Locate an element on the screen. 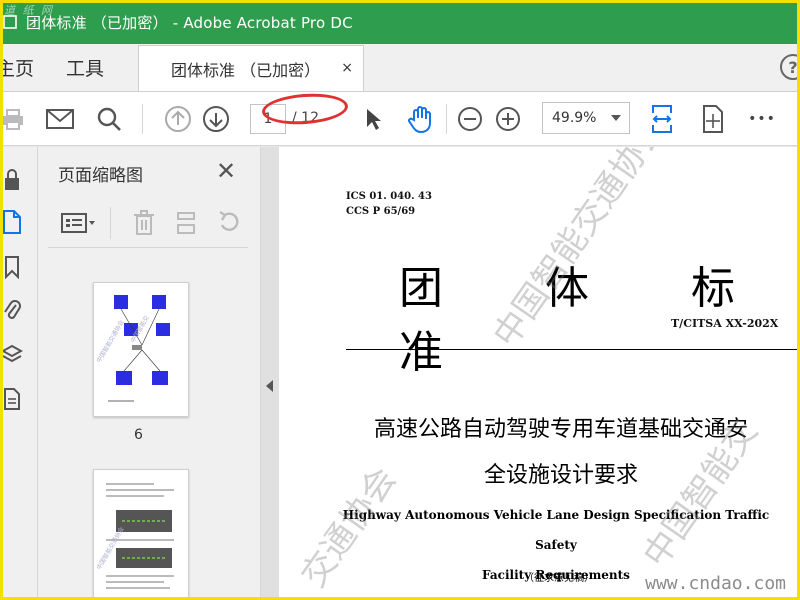 The height and width of the screenshot is (600, 800). title-bar: 道 纸 网 团体标准 （已加密） - Adobe Acrobat Pro DC is located at coordinates (400, 22).